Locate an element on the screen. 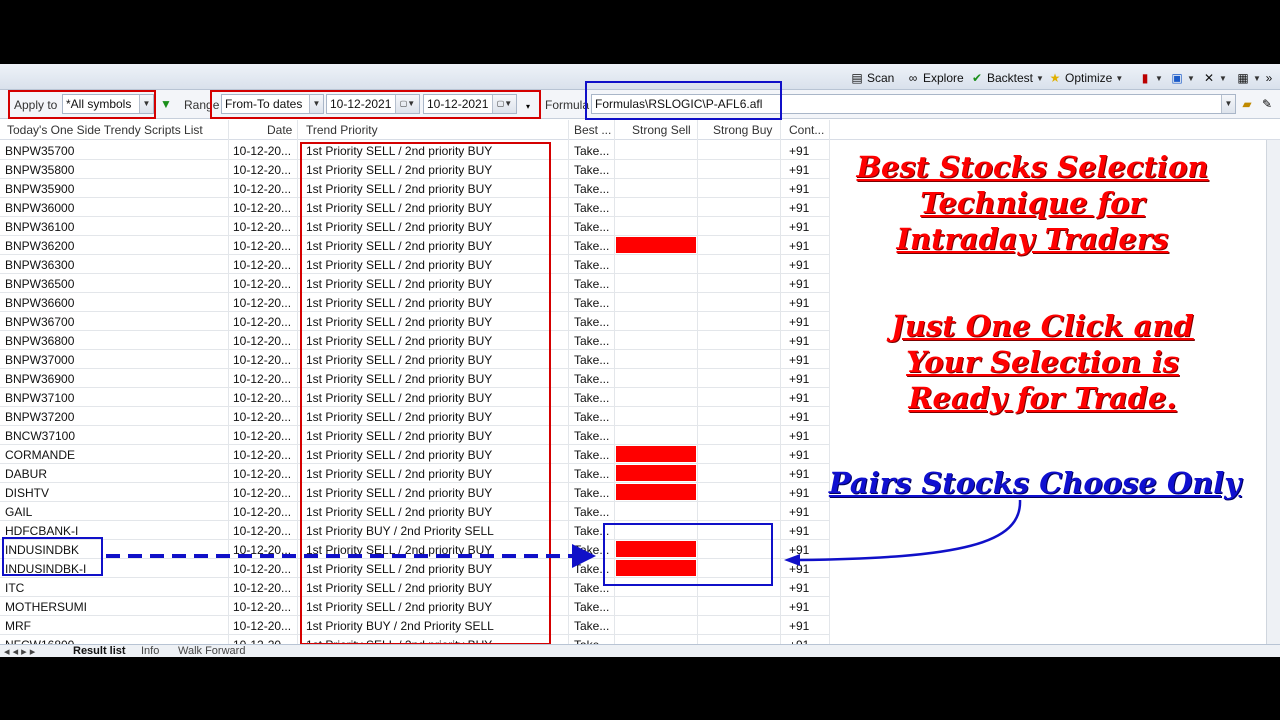  curved-arrow is located at coordinates (903, 532).